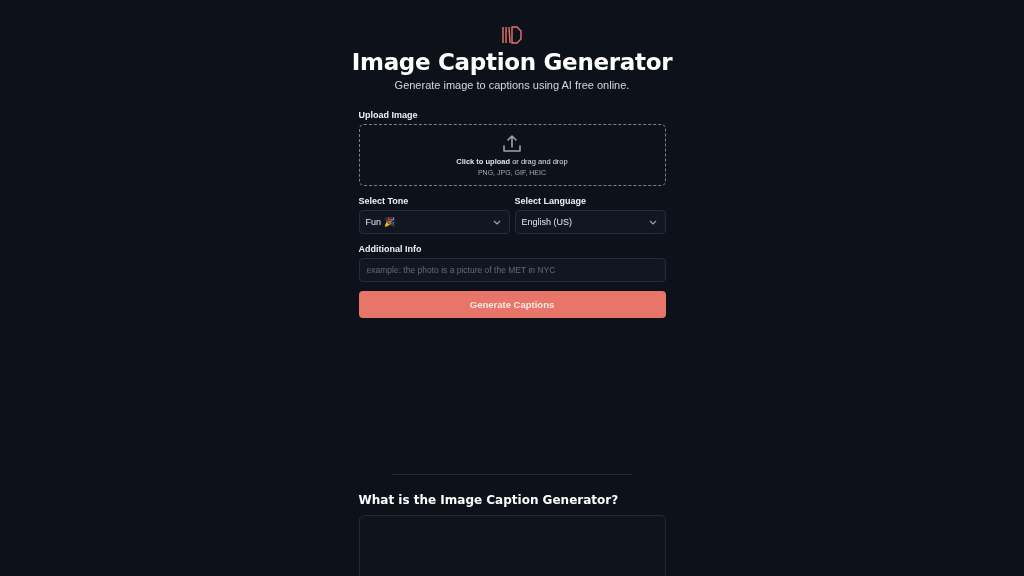  Describe the element at coordinates (388, 115) in the screenshot. I see `field-label: Upload Image` at that location.